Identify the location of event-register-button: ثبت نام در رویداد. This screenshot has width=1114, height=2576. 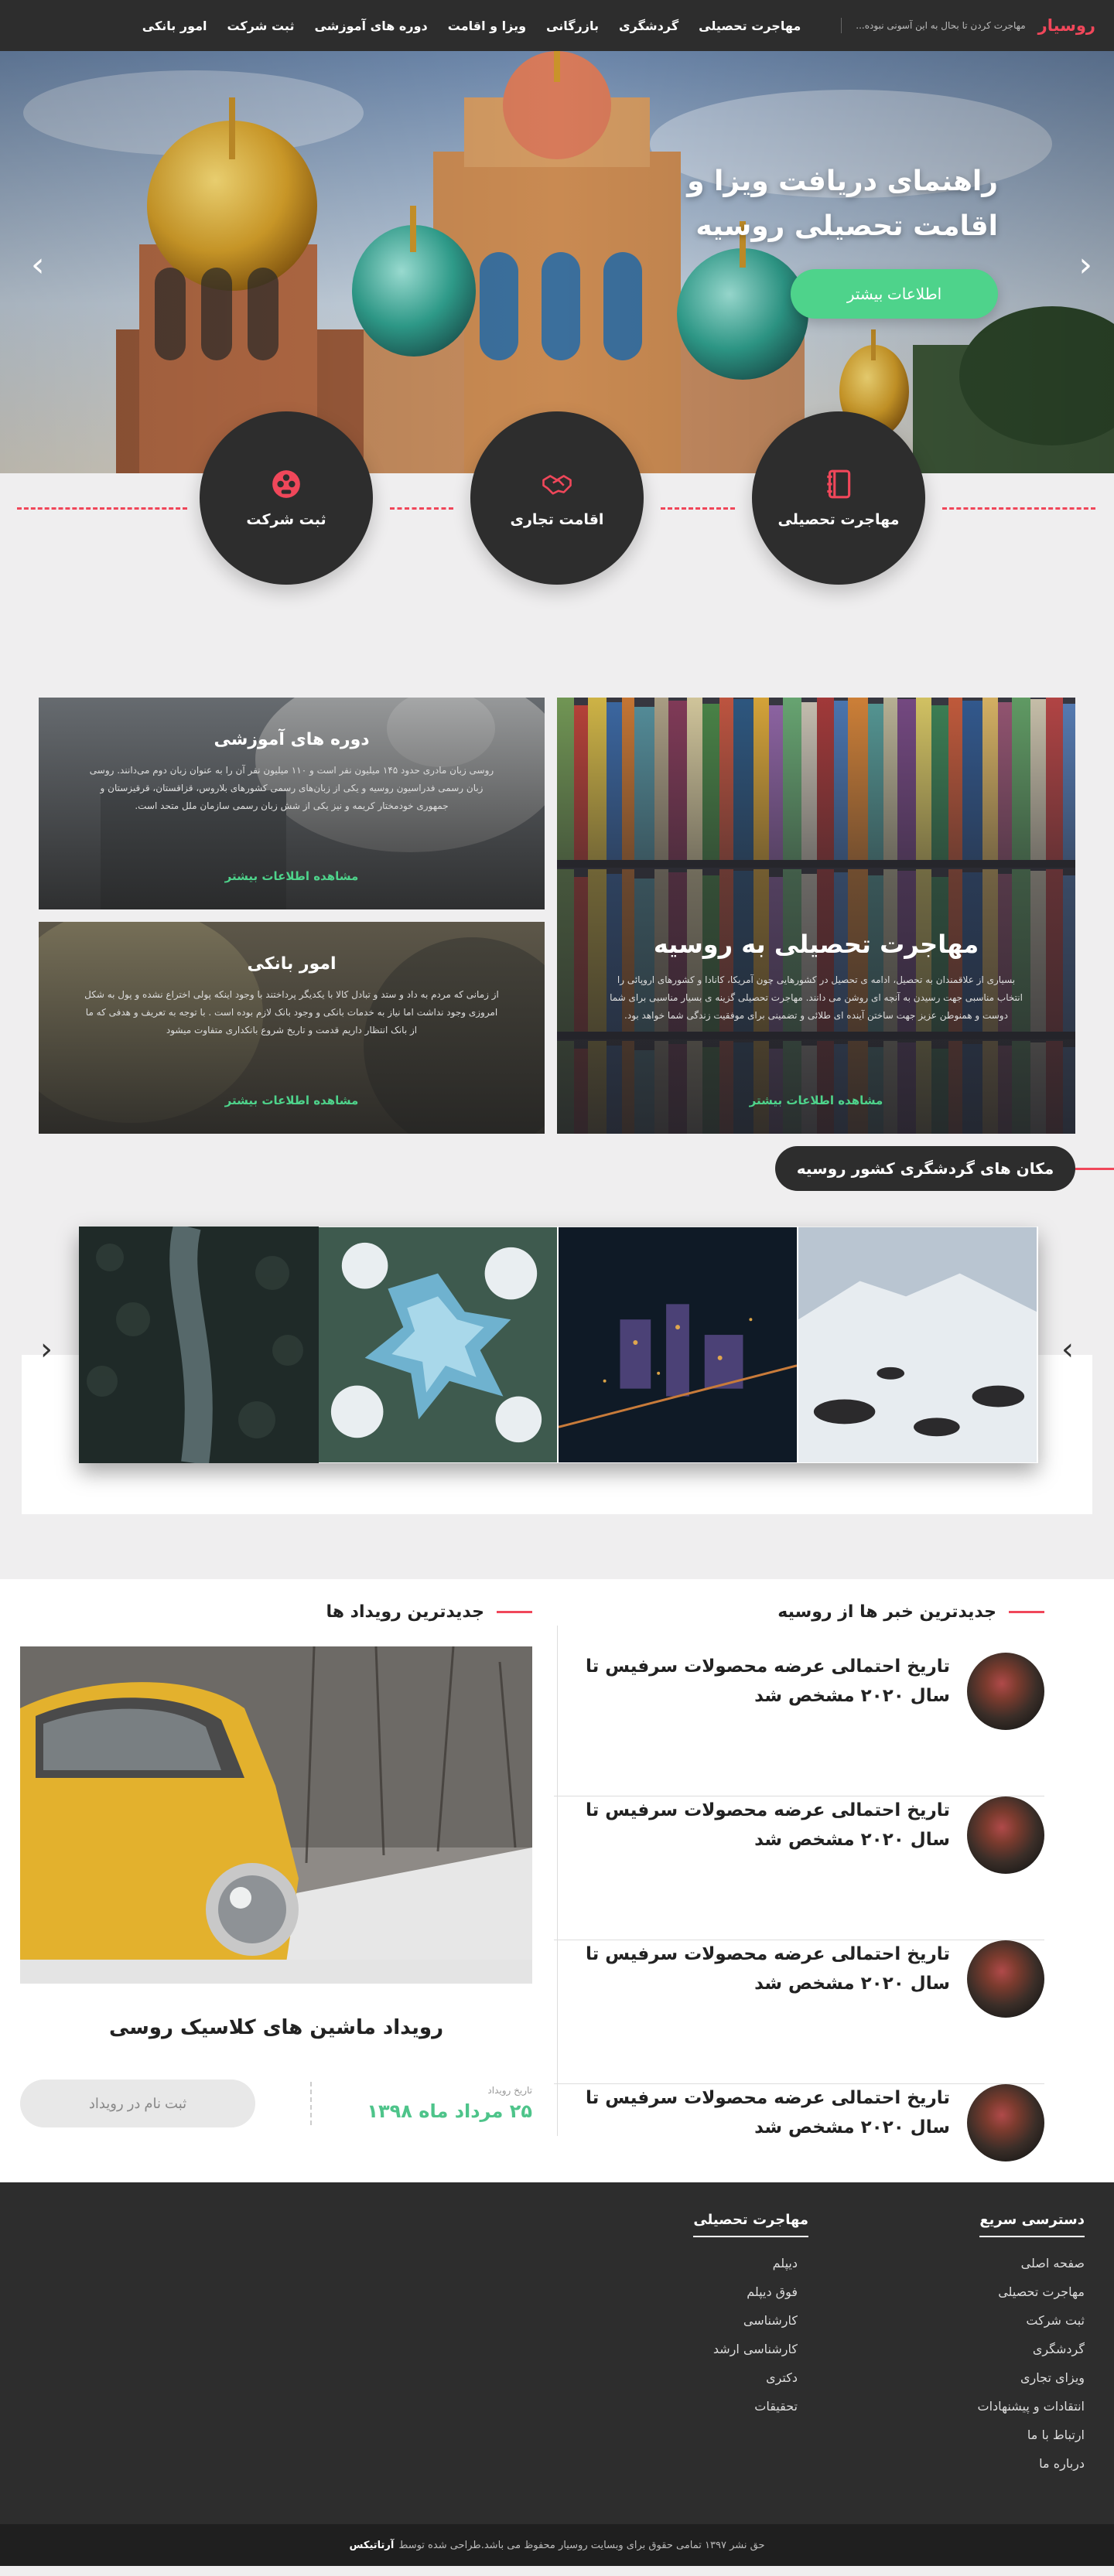
(137, 2103).